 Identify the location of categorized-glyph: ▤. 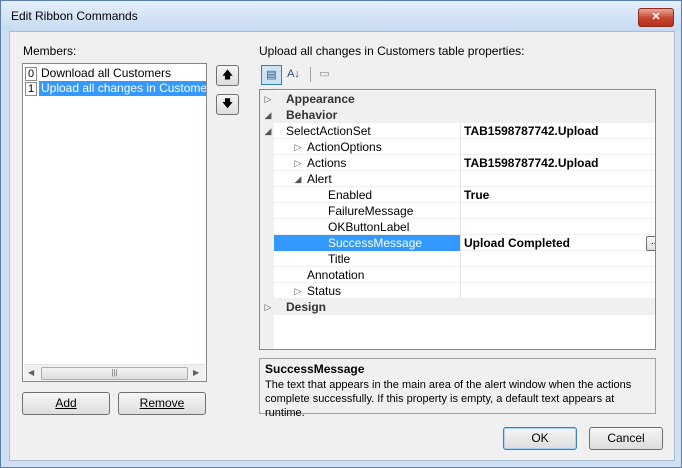
(271, 75).